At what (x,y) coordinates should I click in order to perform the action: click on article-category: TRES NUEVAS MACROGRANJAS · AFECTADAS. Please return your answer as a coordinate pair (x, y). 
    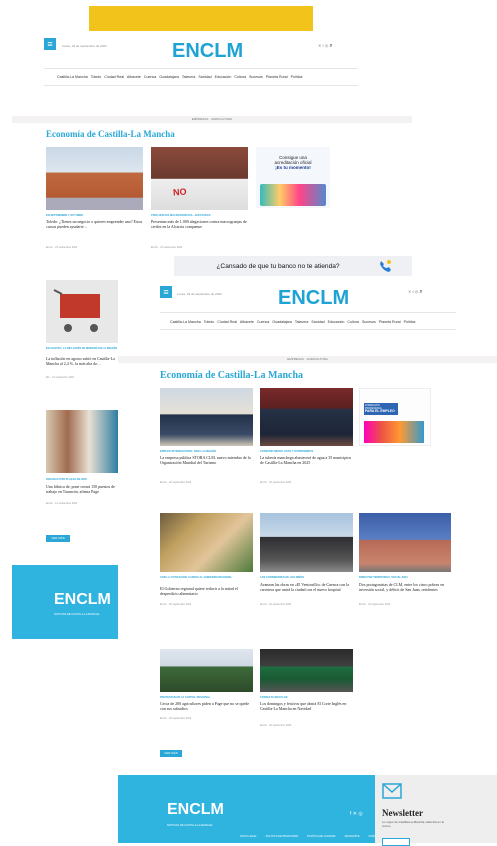
    Looking at the image, I should click on (199, 215).